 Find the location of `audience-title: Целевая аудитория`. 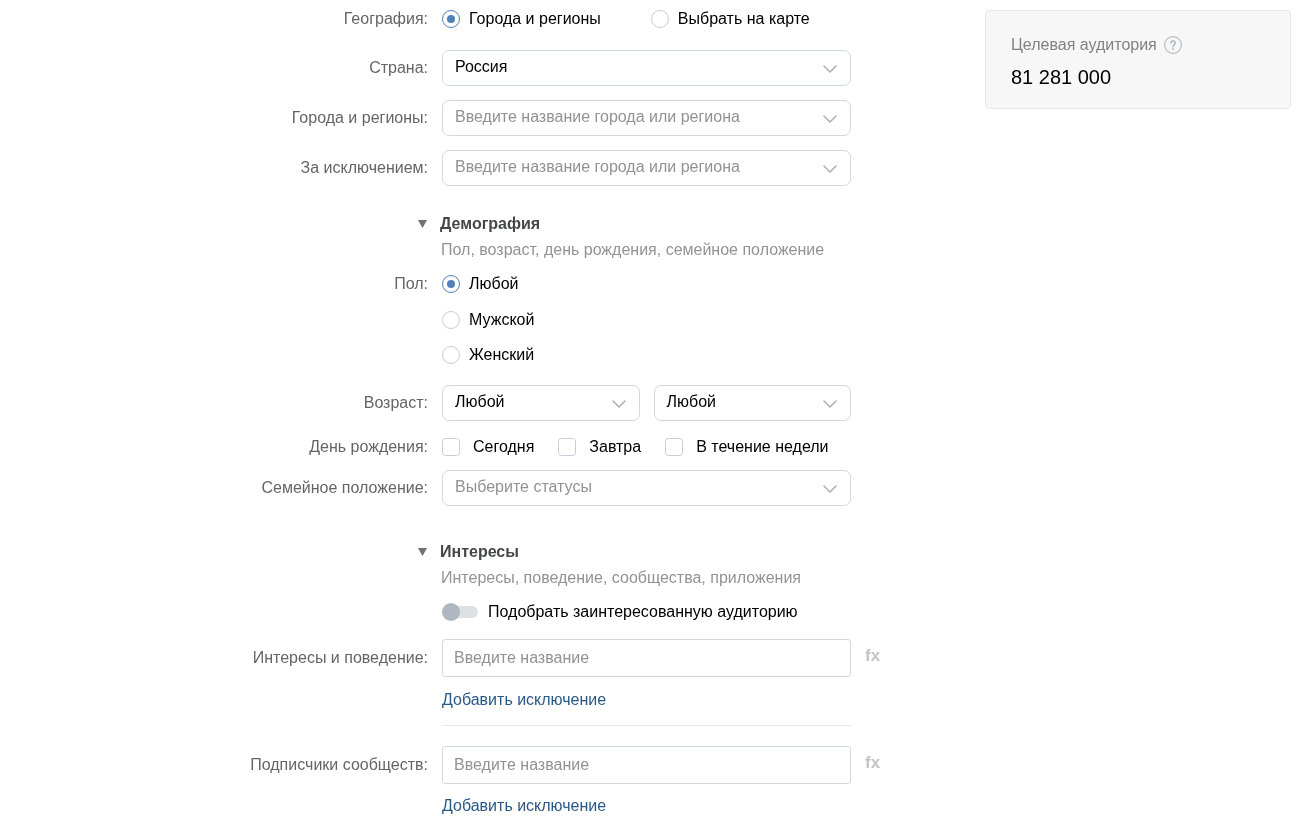

audience-title: Целевая аудитория is located at coordinates (1084, 45).